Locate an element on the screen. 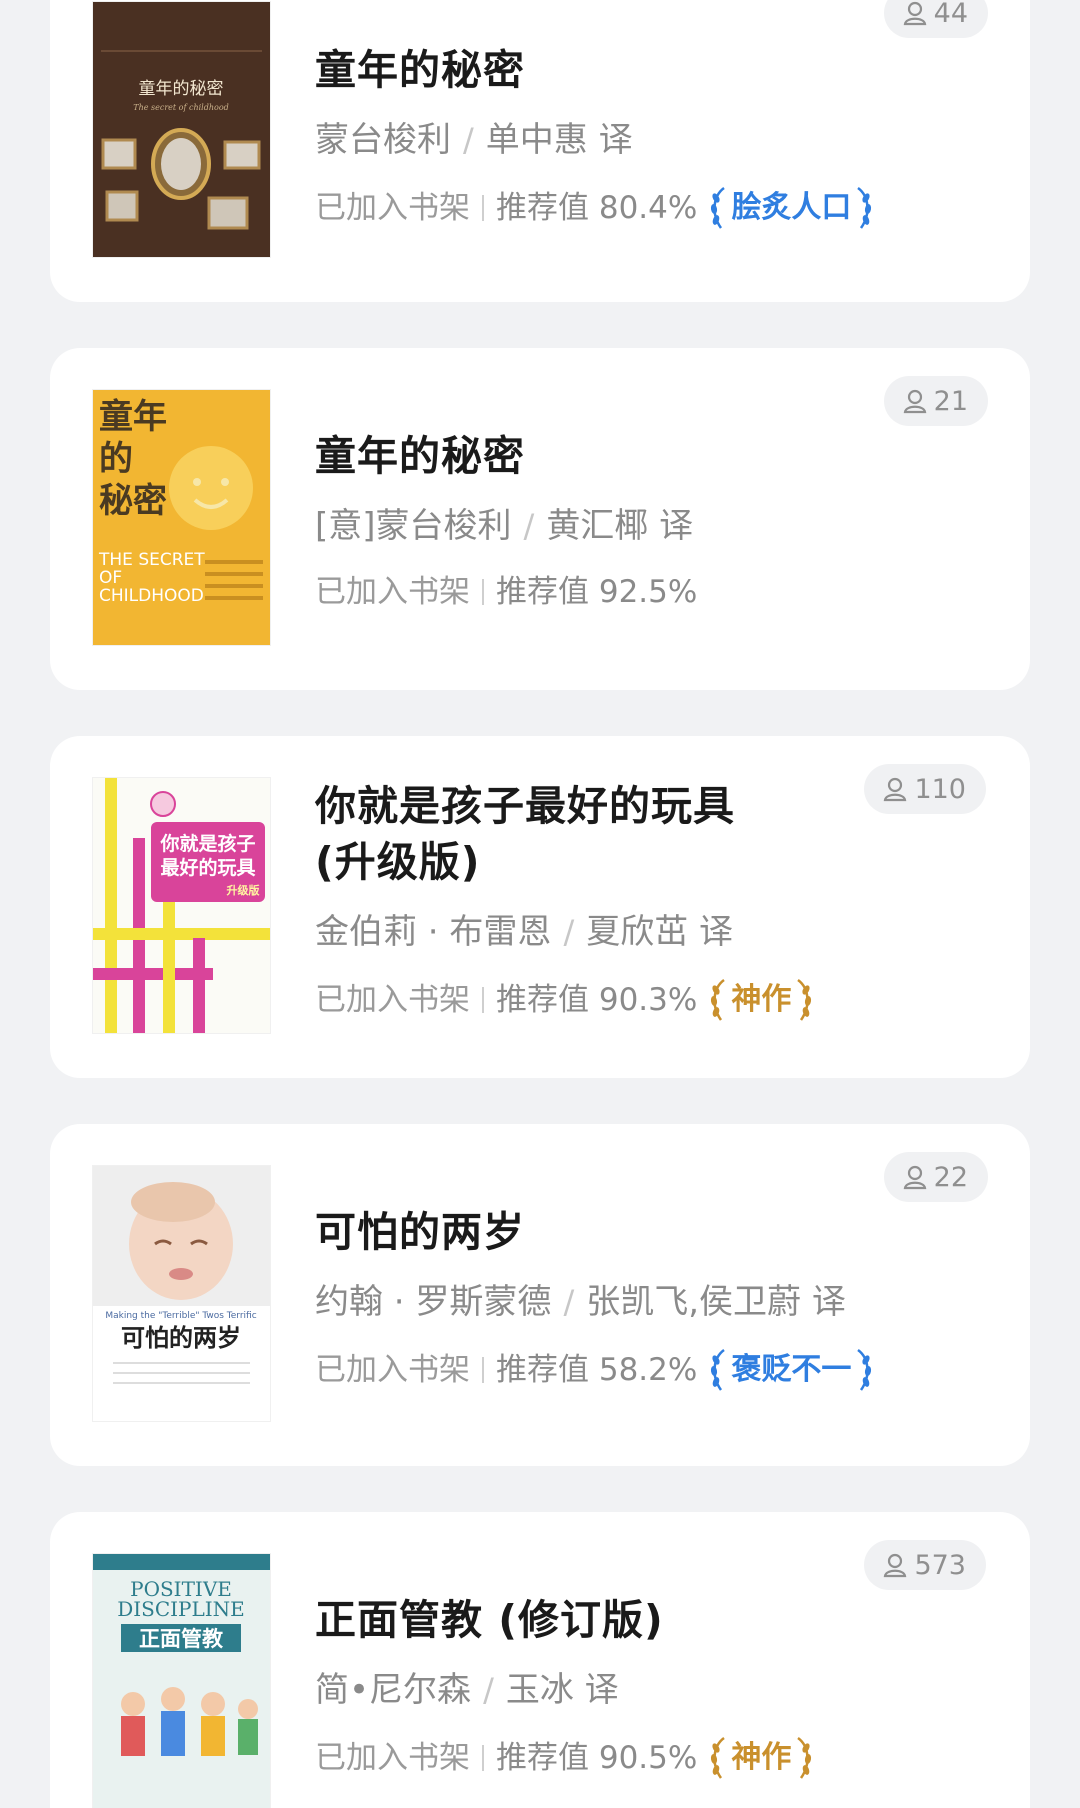 Image resolution: width=1080 pixels, height=1808 pixels. book-cover-image: 童年的秘密 The secret of childhood is located at coordinates (181, 129).